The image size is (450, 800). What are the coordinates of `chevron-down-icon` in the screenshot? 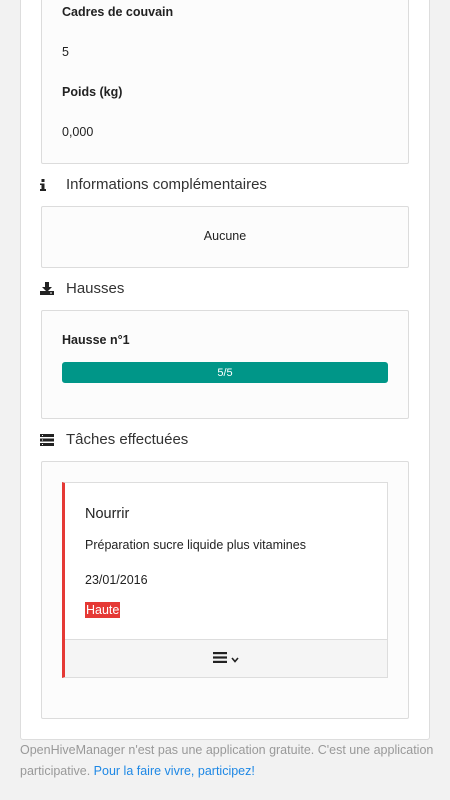 It's located at (235, 659).